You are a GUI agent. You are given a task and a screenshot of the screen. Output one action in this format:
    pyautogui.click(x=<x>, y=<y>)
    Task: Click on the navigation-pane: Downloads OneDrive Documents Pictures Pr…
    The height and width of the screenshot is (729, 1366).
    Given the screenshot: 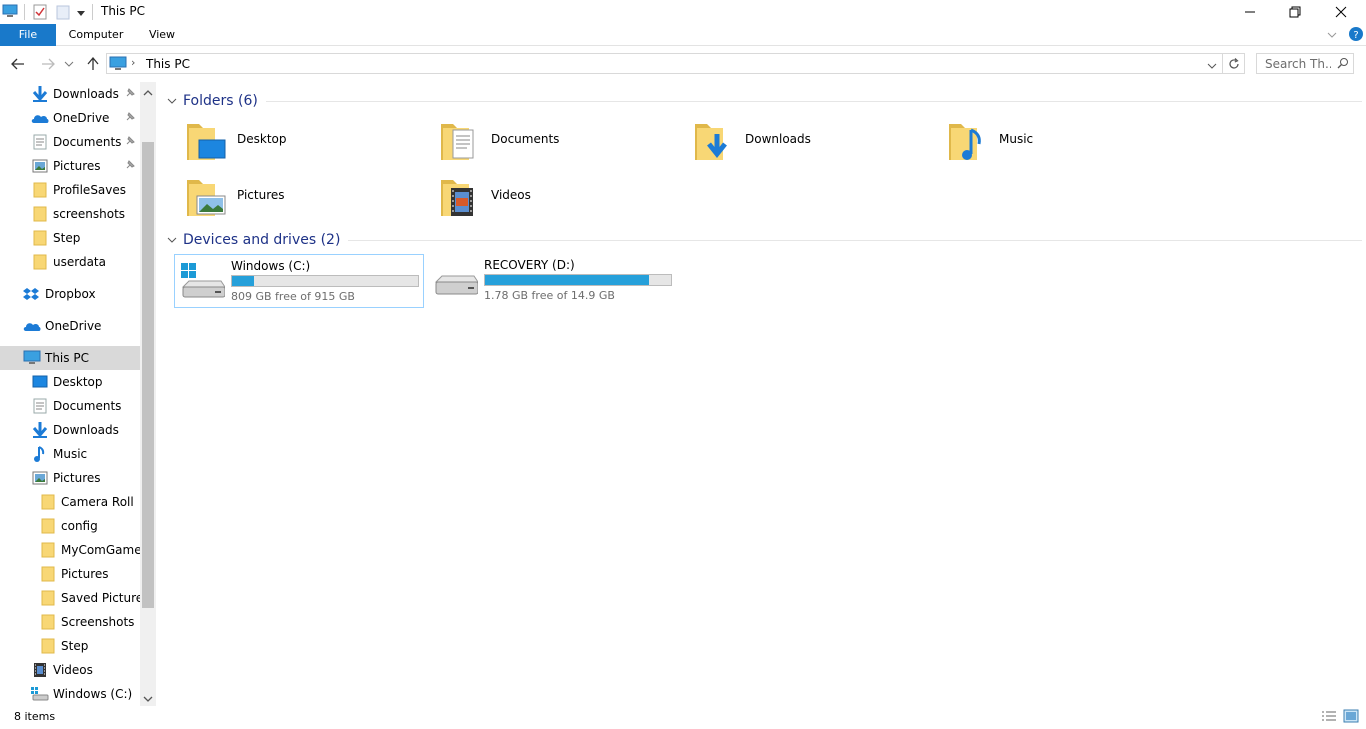 What is the action you would take?
    pyautogui.click(x=78, y=394)
    